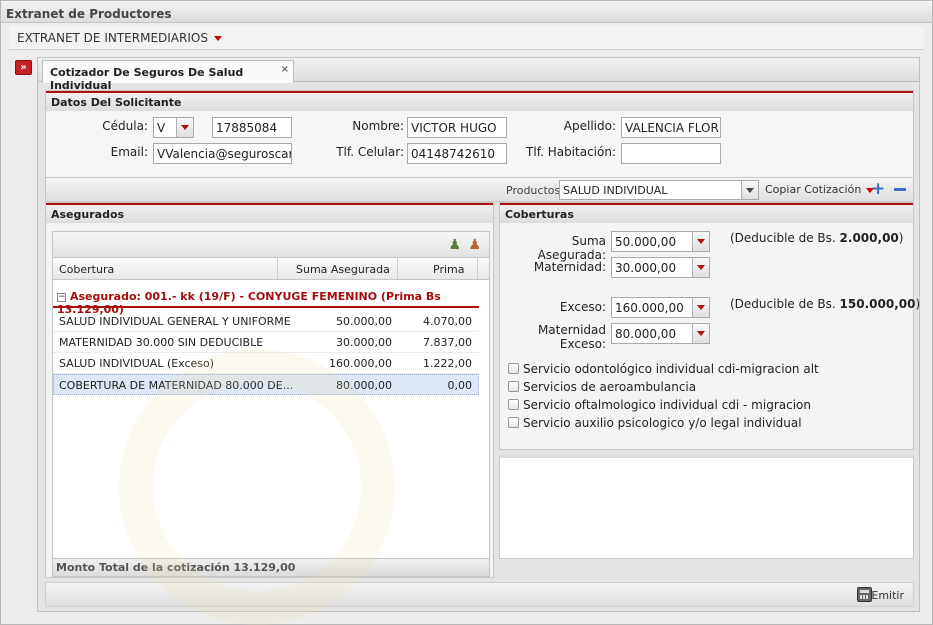  I want to click on cedula-label: Cédula:, so click(125, 126).